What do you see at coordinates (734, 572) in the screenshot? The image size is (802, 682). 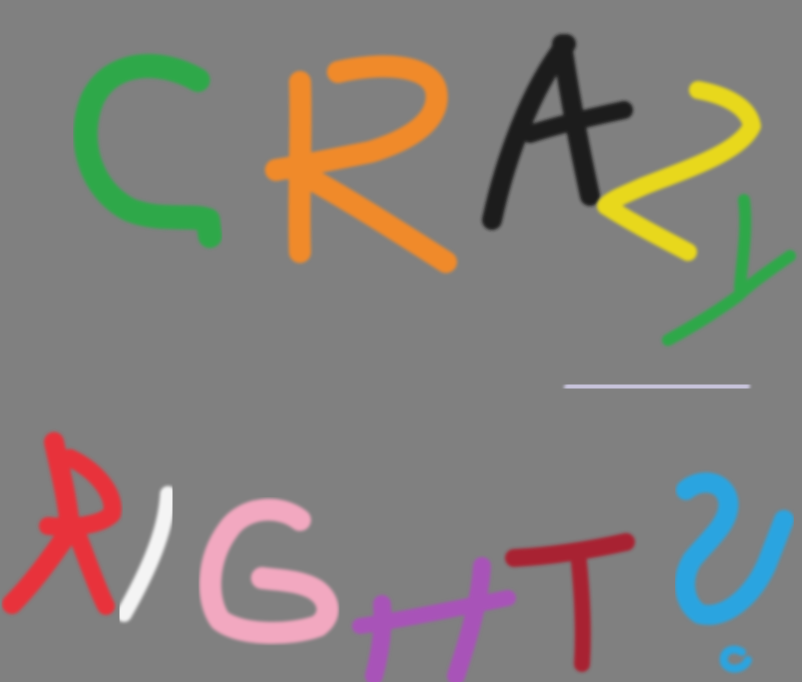 I see `letter-question-blue` at bounding box center [734, 572].